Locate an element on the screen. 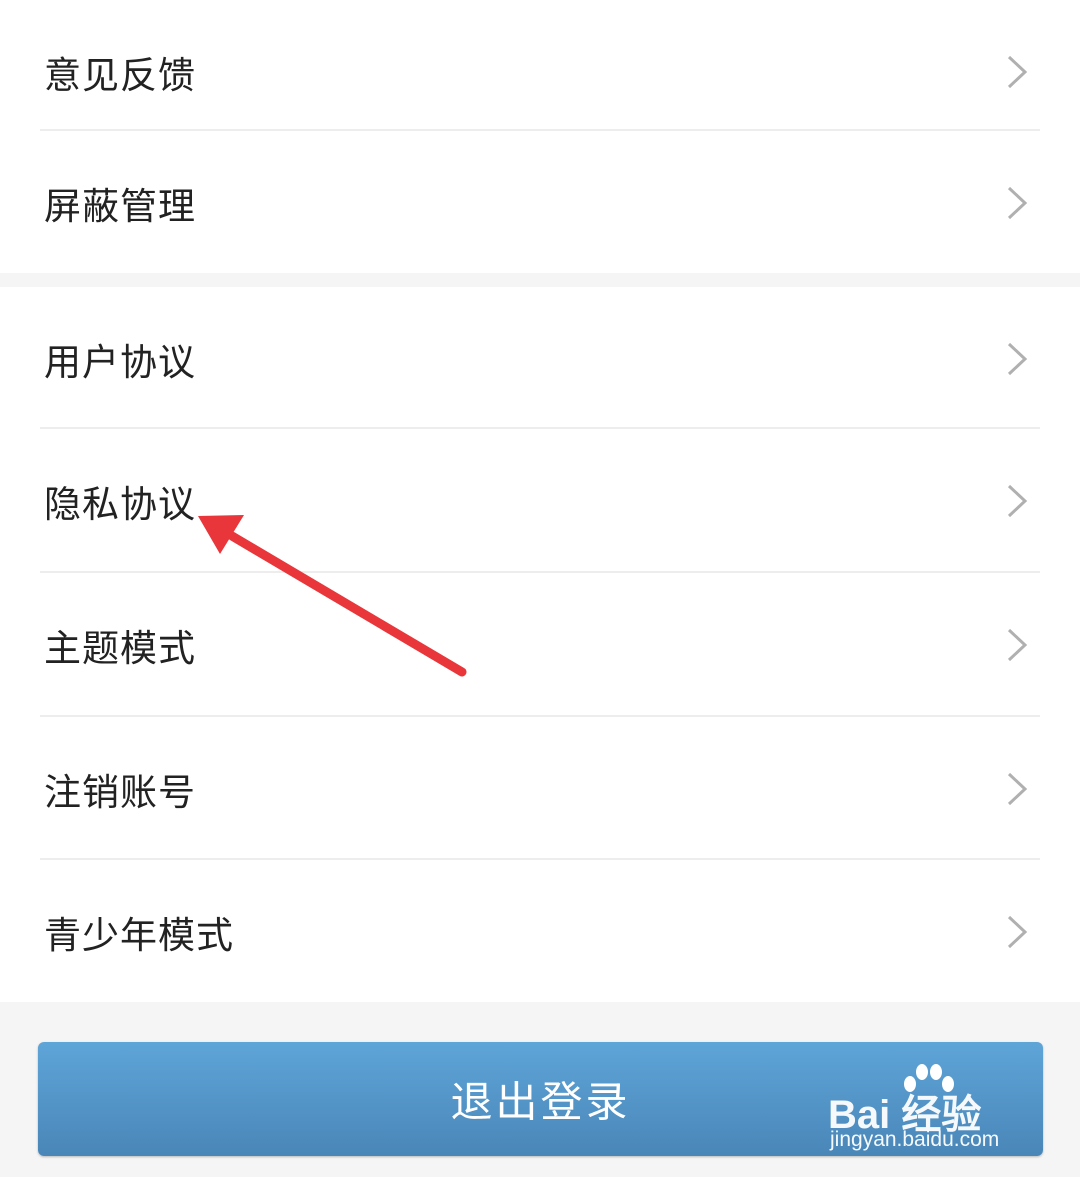  settings-item-label: 屏蔽管理 is located at coordinates (120, 206).